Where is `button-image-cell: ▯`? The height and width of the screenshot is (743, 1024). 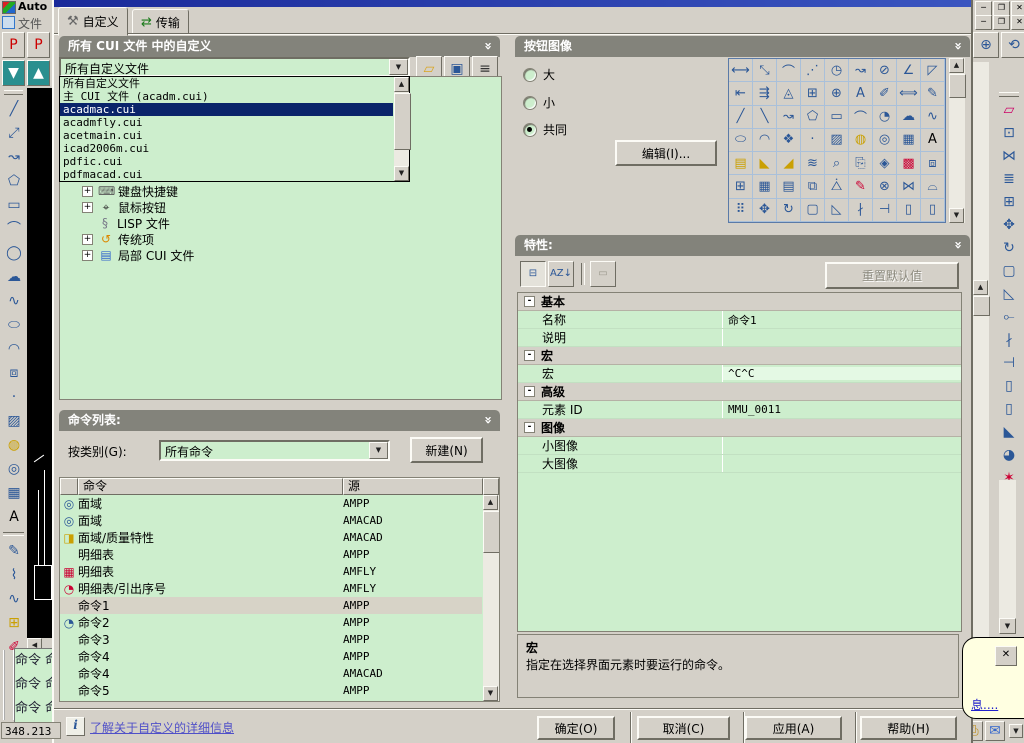 button-image-cell: ▯ is located at coordinates (909, 210).